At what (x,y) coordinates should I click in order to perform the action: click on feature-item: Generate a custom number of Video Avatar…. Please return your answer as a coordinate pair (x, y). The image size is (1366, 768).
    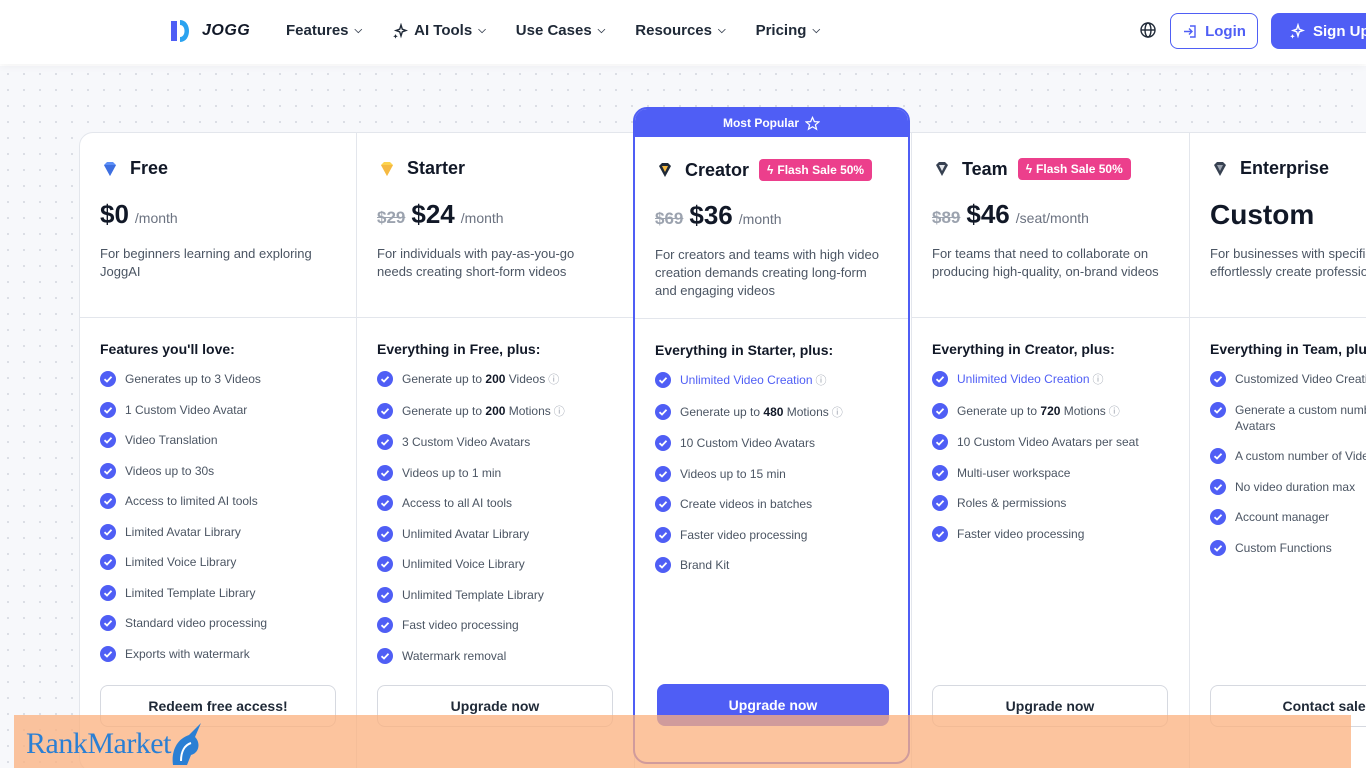
    Looking at the image, I should click on (1288, 417).